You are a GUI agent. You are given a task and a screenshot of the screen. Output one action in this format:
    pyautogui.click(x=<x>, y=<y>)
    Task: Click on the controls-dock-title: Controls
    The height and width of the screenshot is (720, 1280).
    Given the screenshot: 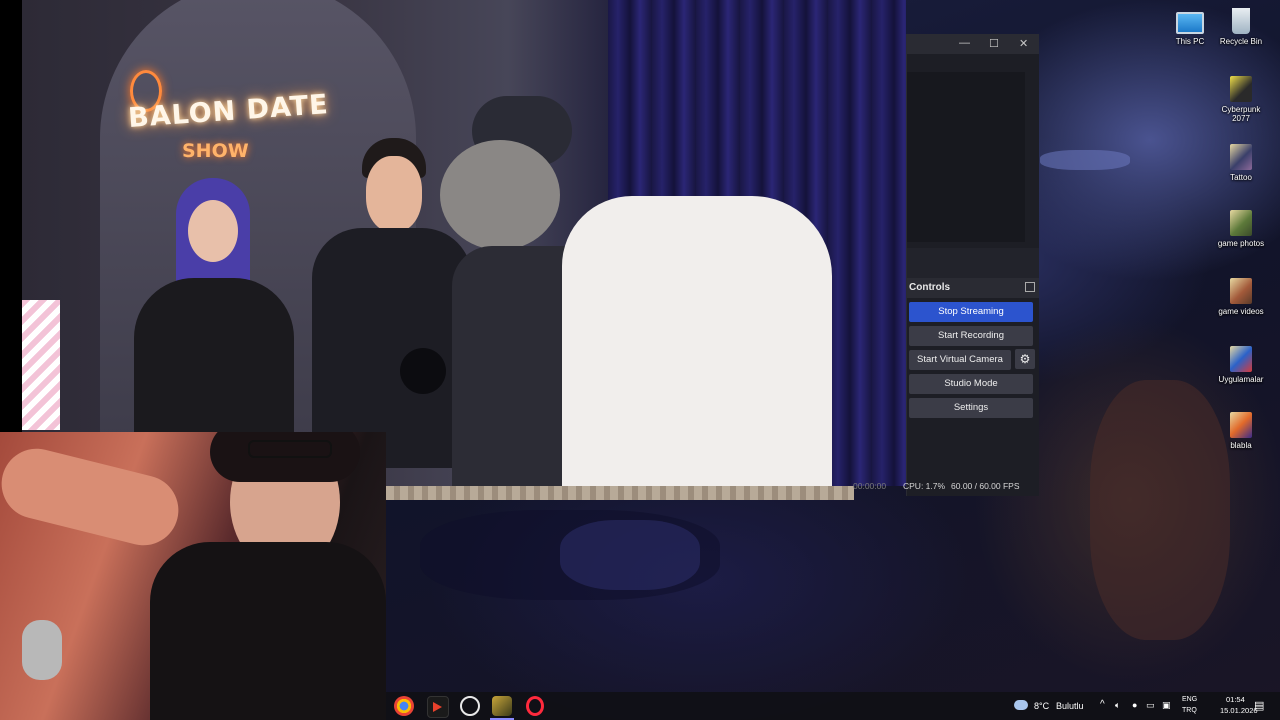 What is the action you would take?
    pyautogui.click(x=930, y=287)
    